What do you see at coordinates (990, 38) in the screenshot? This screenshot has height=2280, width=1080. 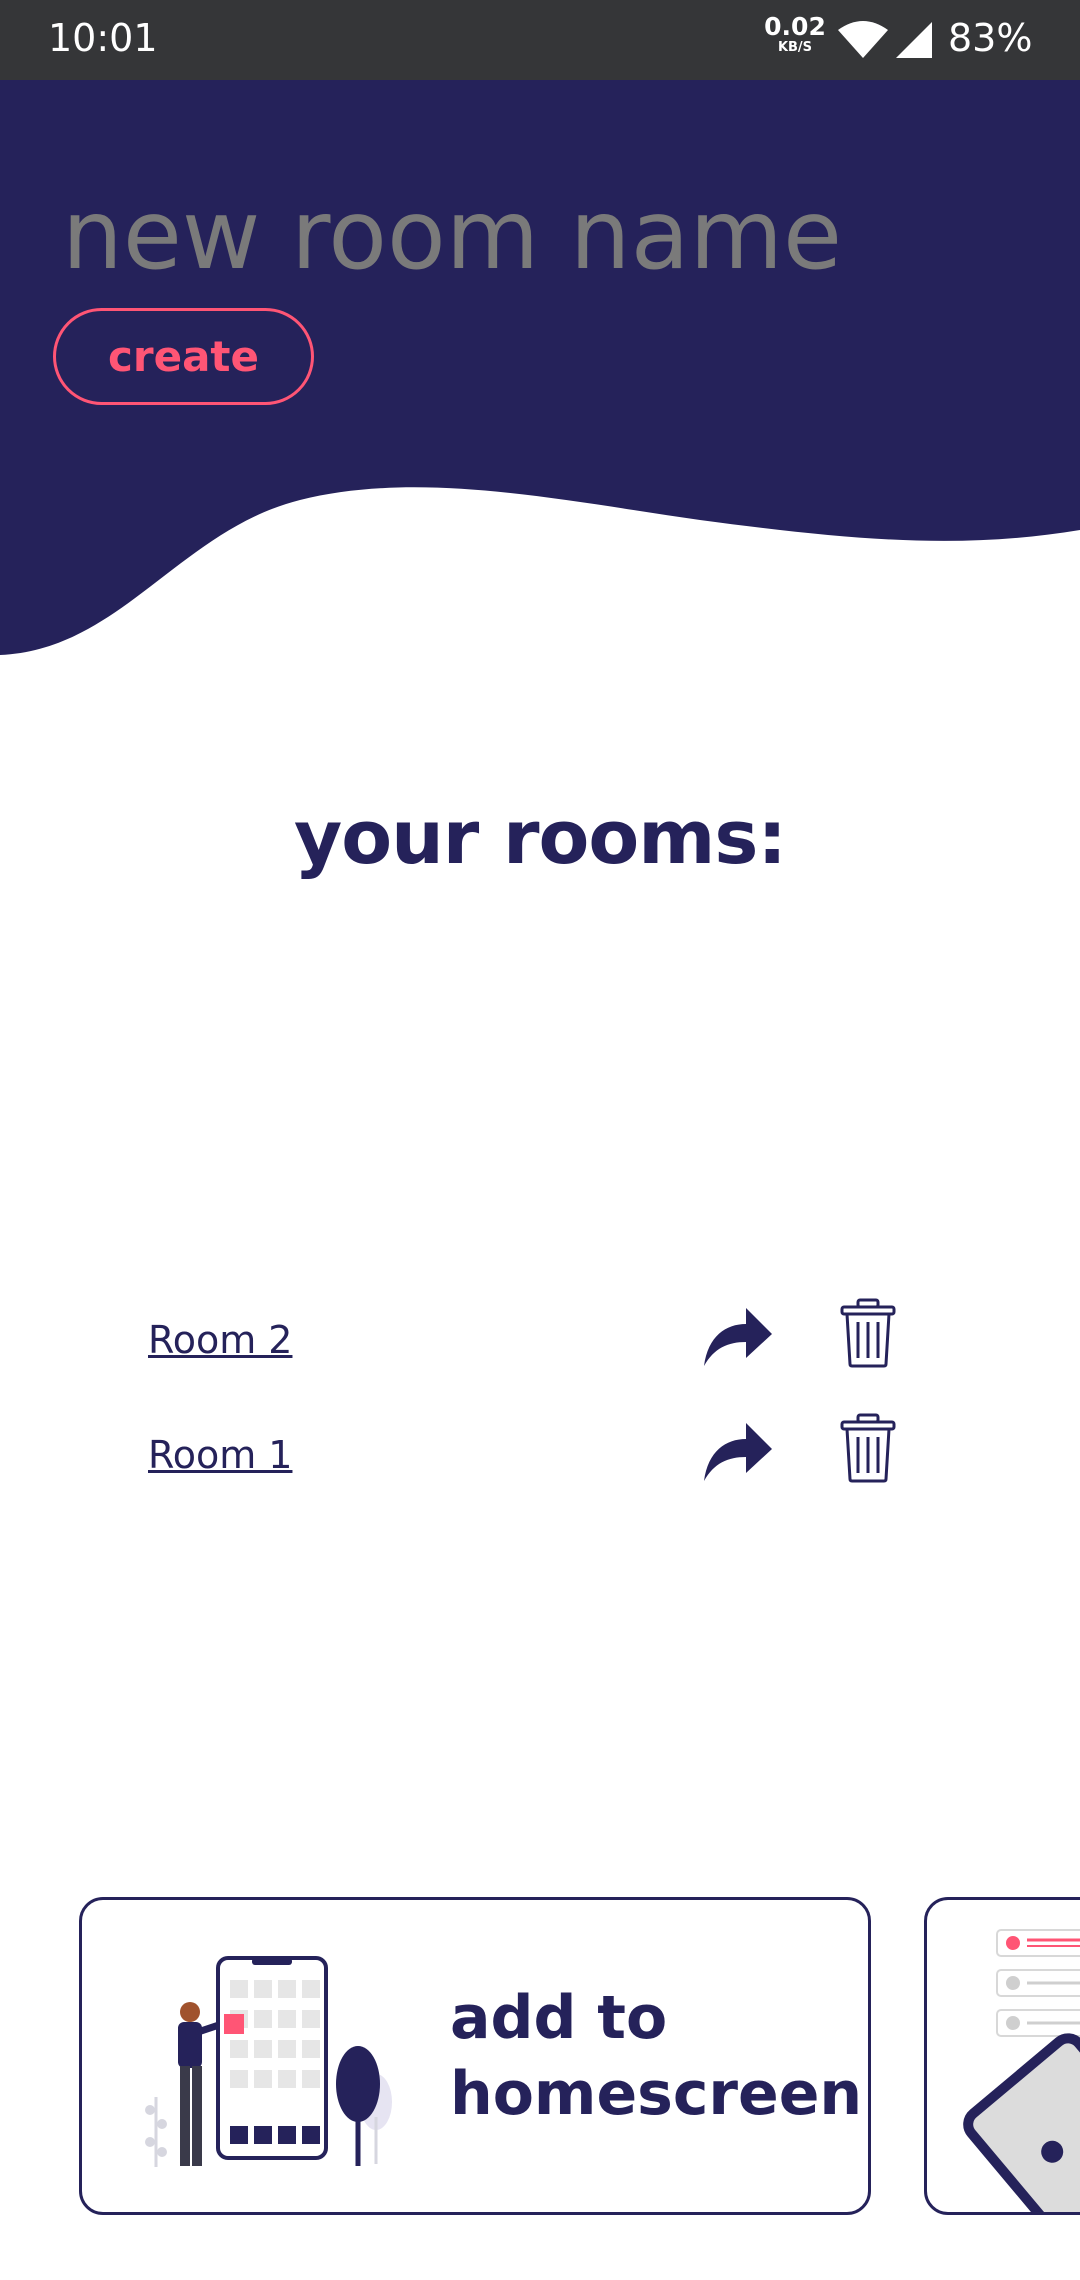 I see `battery-level: 83%` at bounding box center [990, 38].